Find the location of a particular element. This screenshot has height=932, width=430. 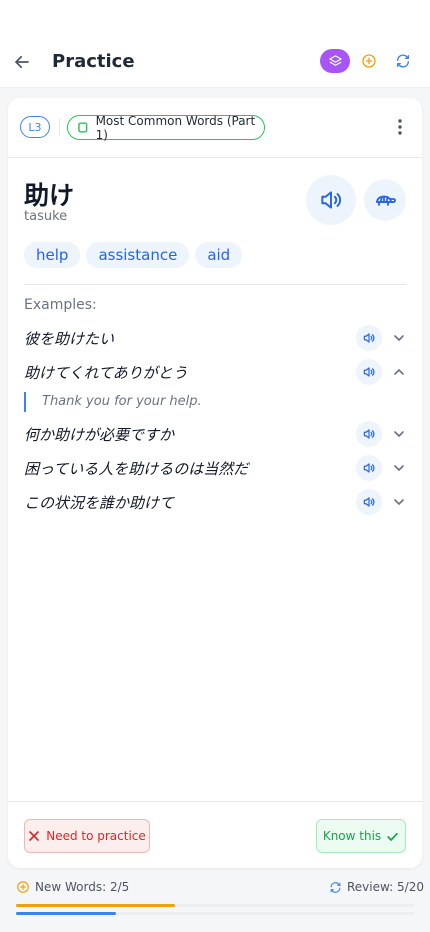

more-vertical-icon is located at coordinates (400, 127).